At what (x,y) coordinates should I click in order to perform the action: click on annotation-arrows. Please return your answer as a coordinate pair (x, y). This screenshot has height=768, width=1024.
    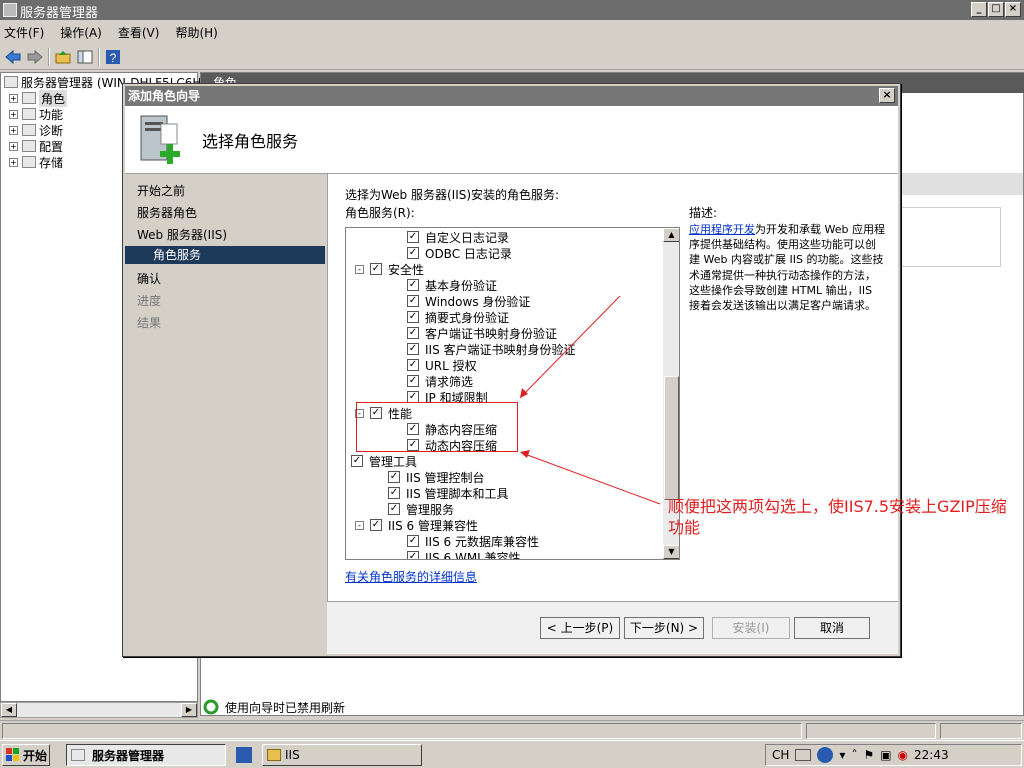
    Looking at the image, I should click on (590, 400).